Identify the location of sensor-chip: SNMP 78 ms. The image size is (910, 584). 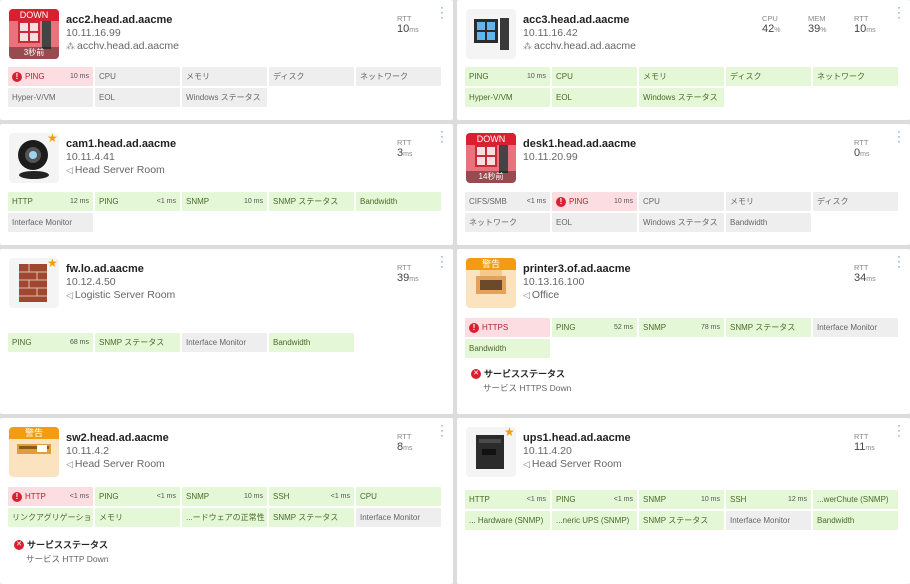
(681, 327).